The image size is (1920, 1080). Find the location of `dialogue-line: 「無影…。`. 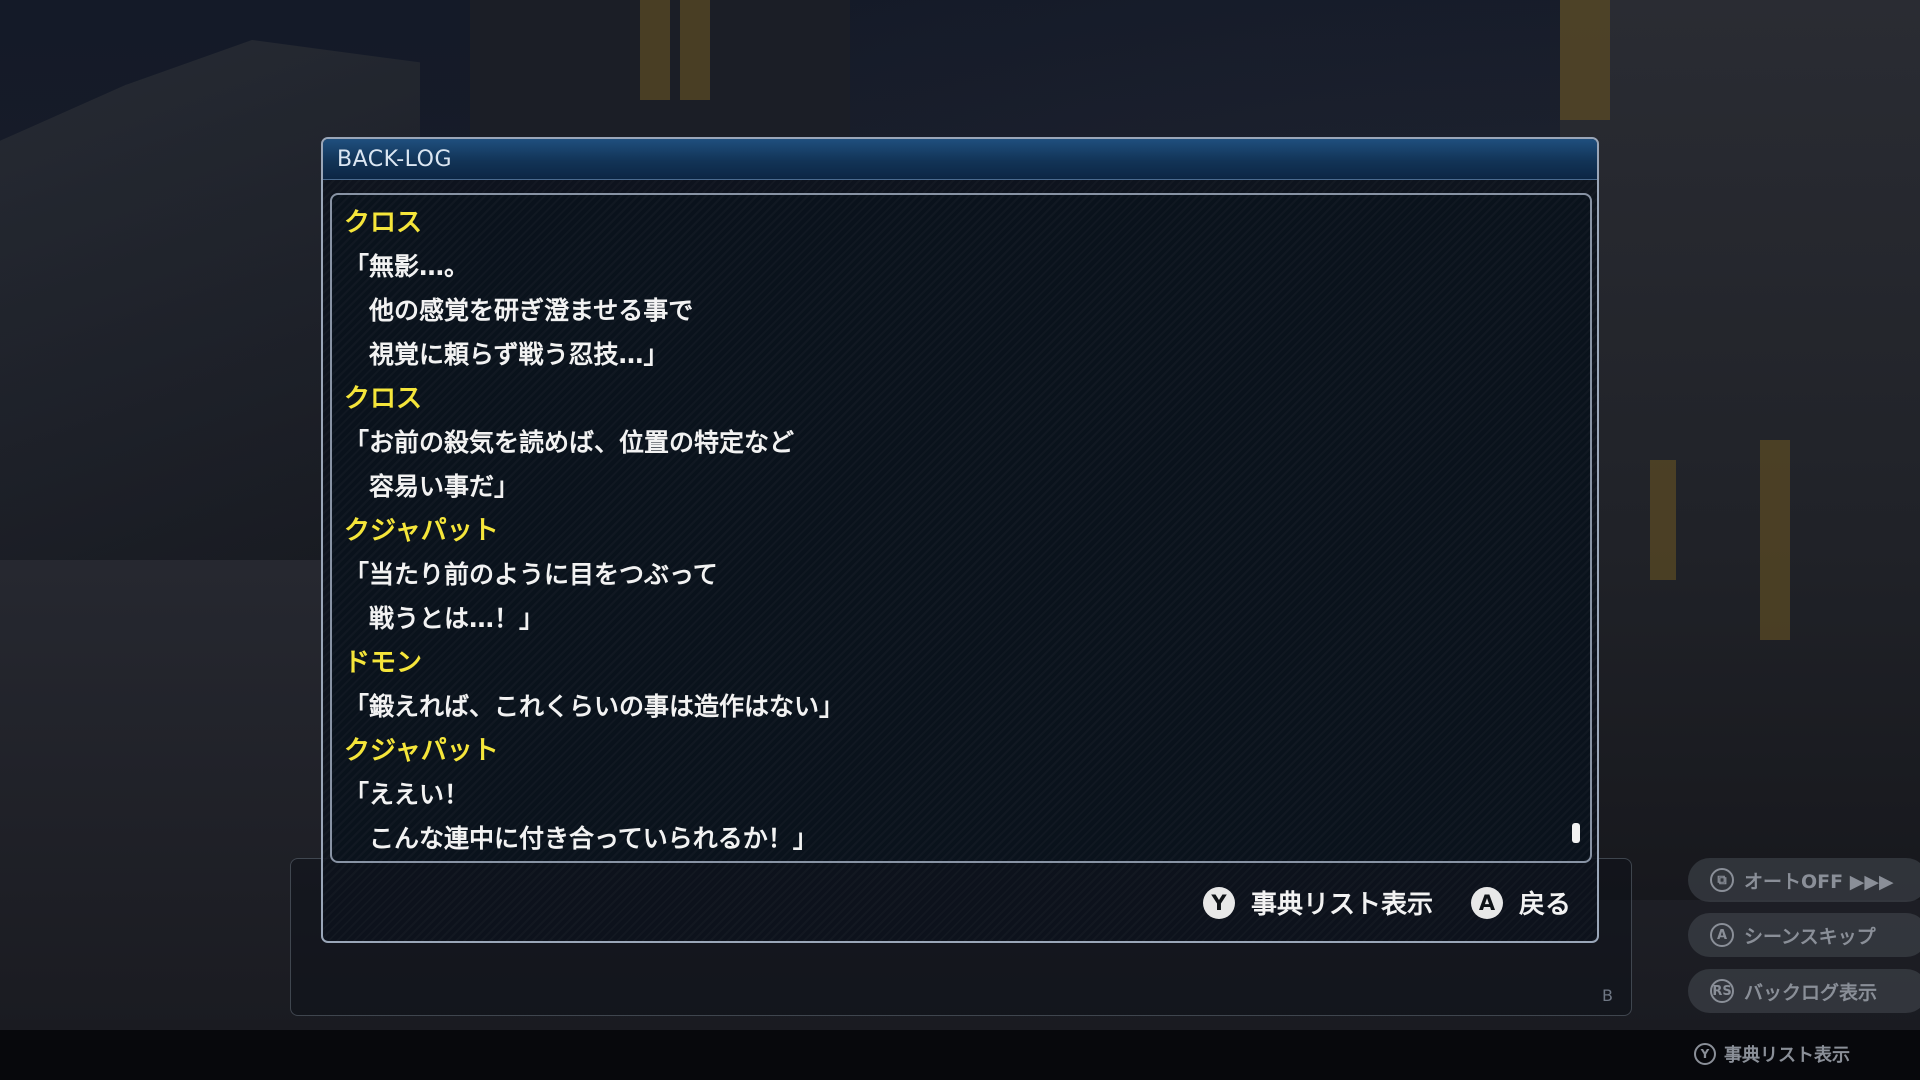

dialogue-line: 「無影…。 is located at coordinates (407, 266).